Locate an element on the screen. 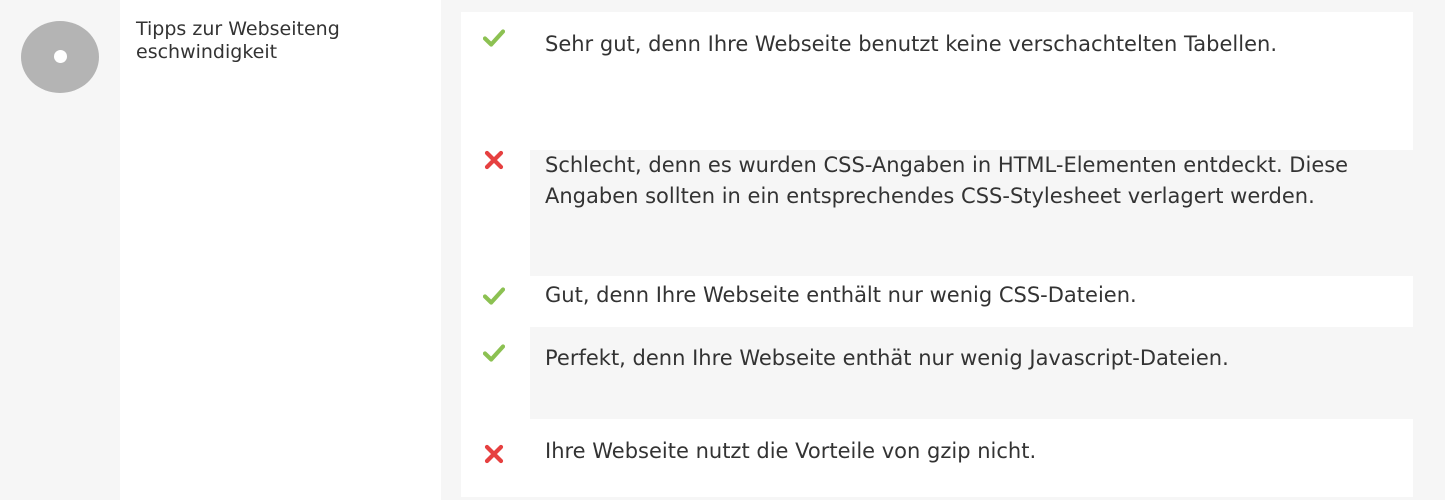  status-dot is located at coordinates (60, 56).